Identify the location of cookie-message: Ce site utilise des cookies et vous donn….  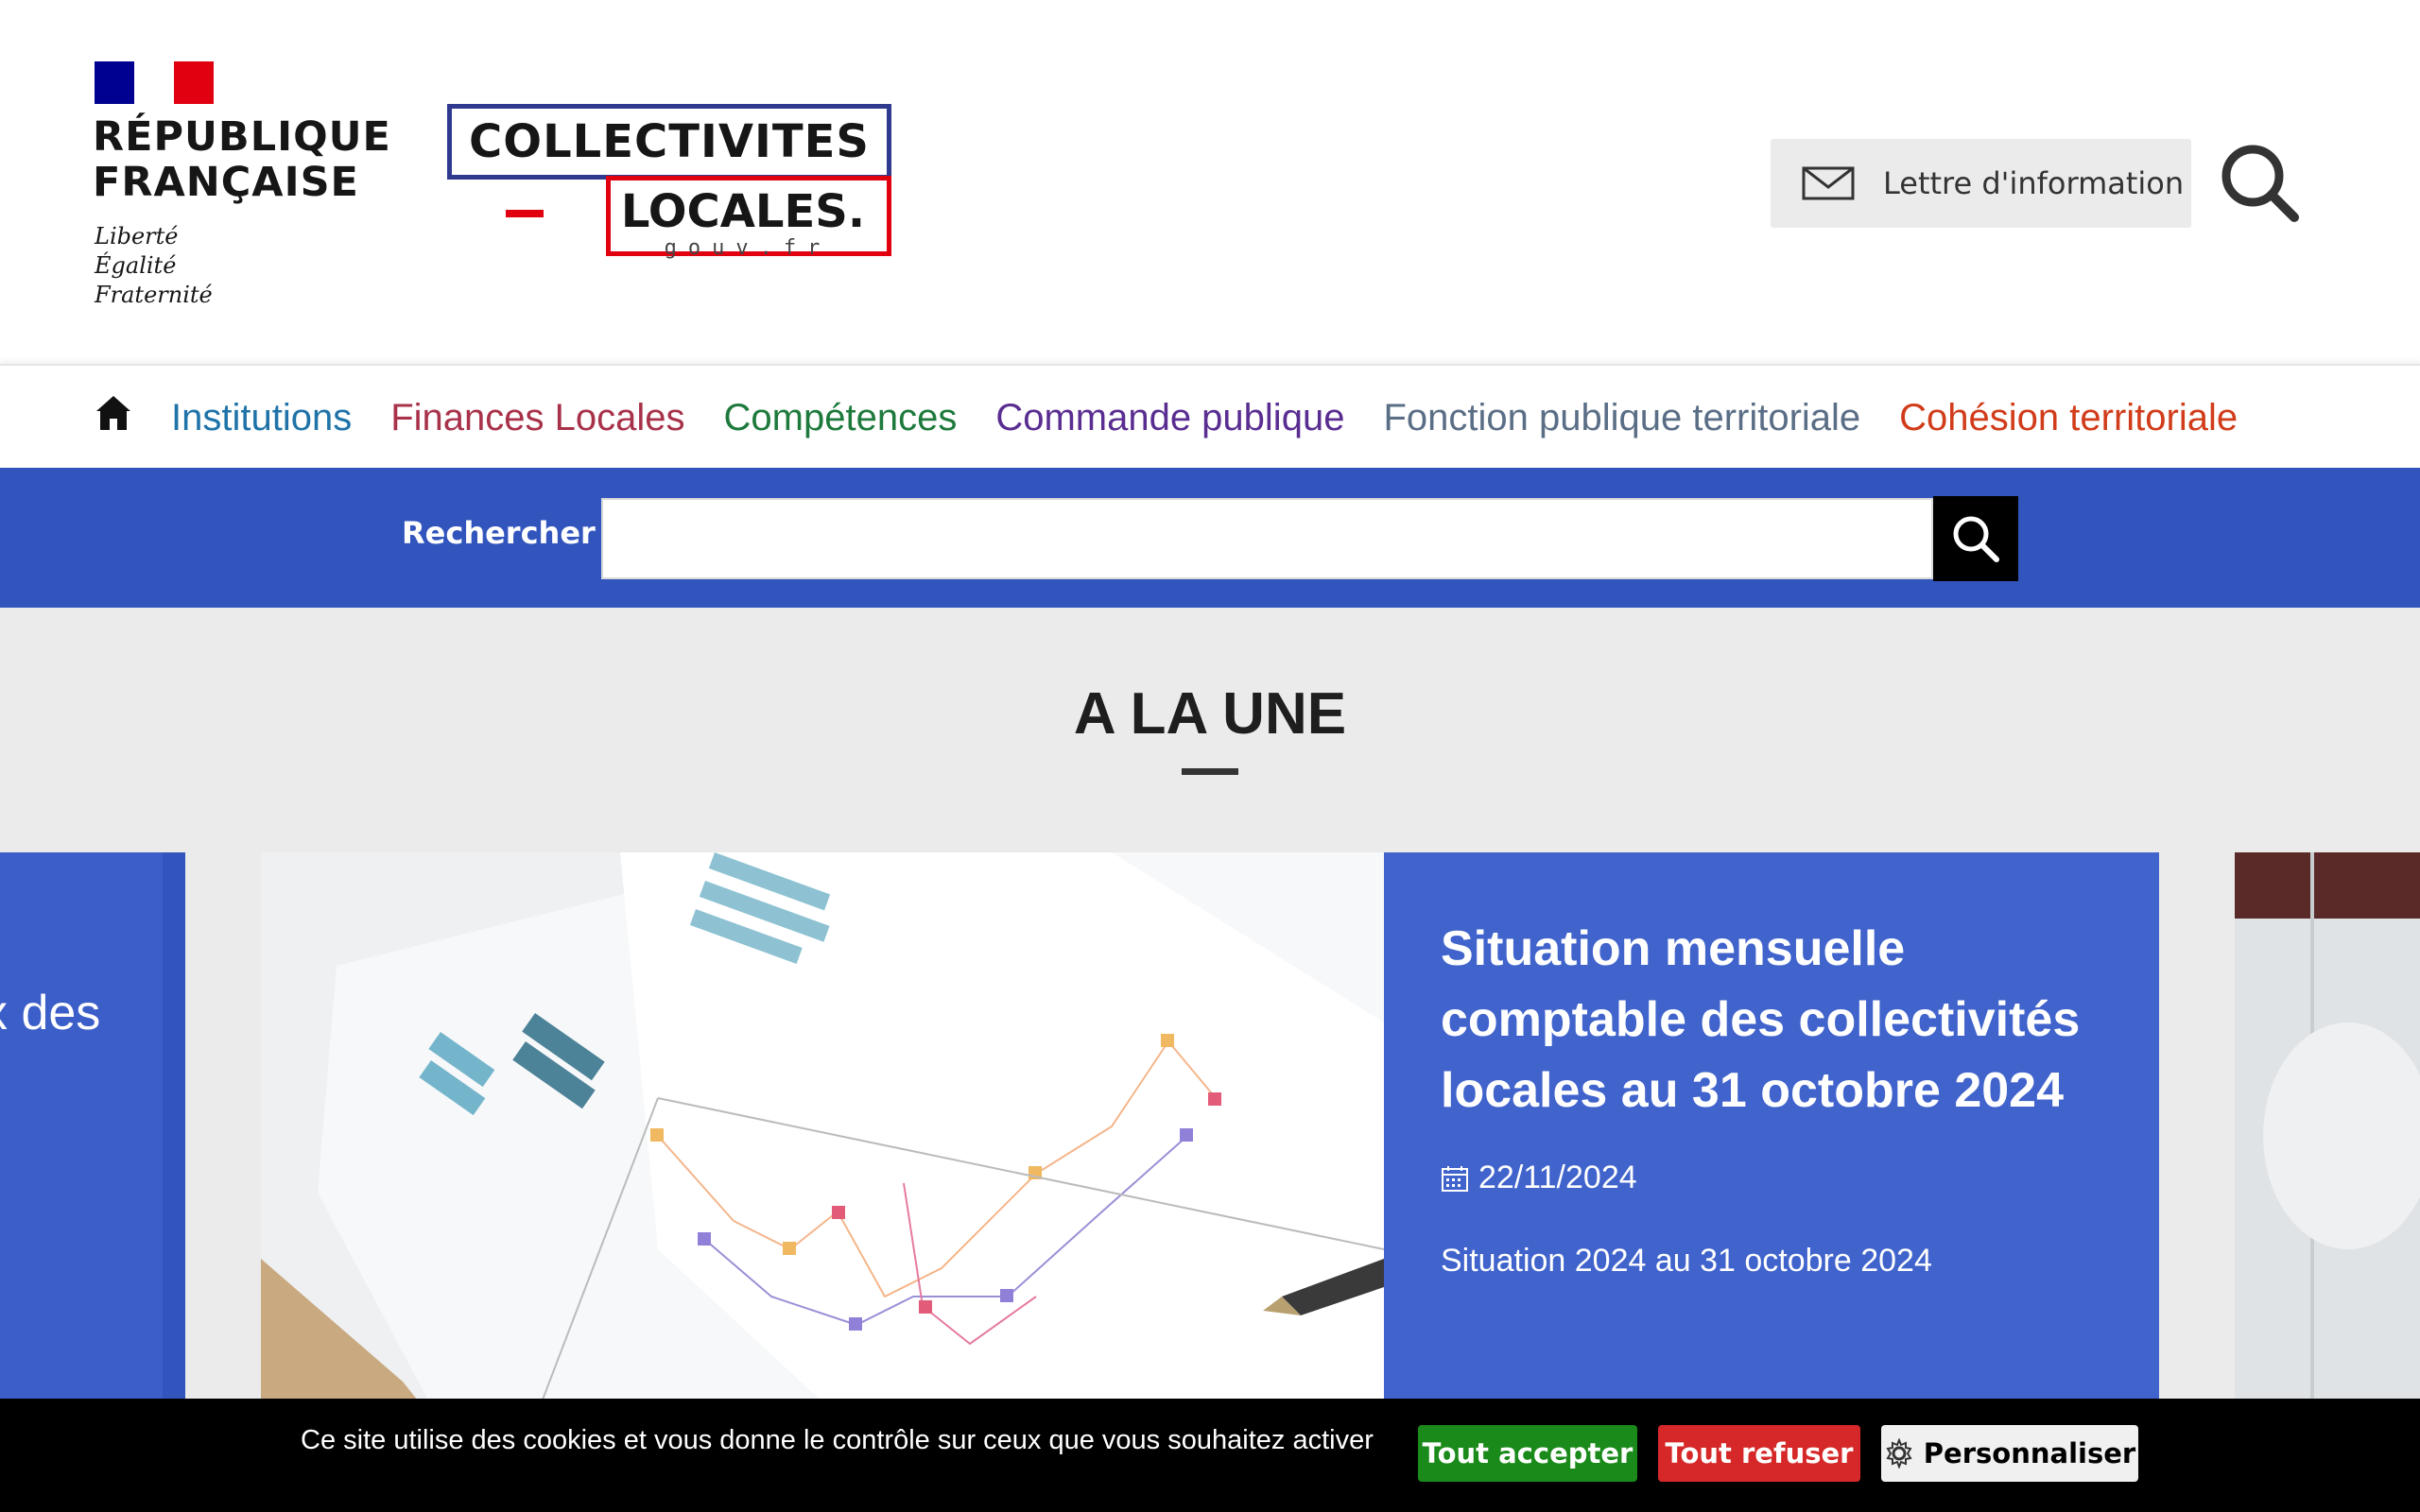
(838, 1440).